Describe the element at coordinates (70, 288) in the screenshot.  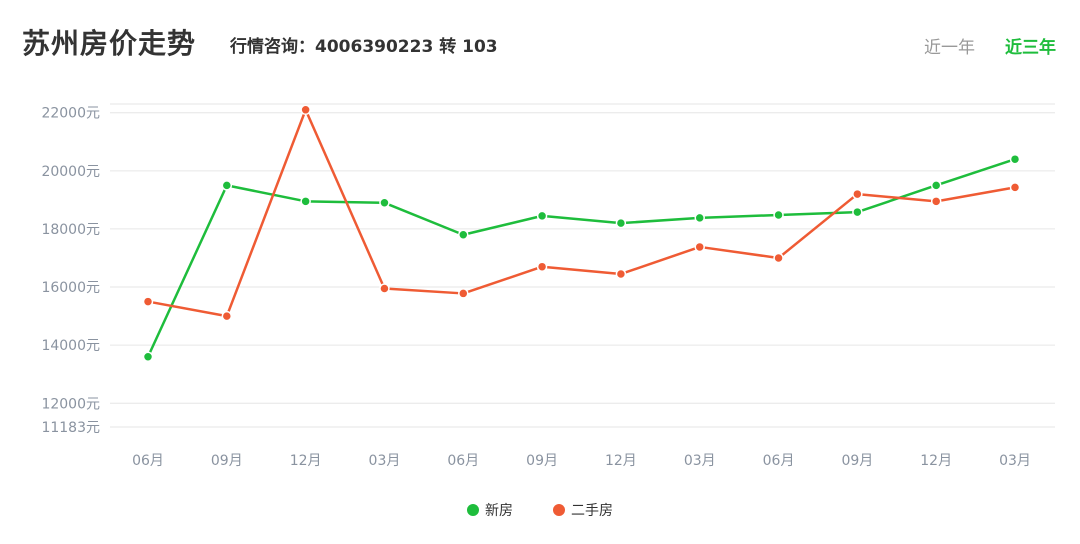
I see `y-tick-label: 16000元` at that location.